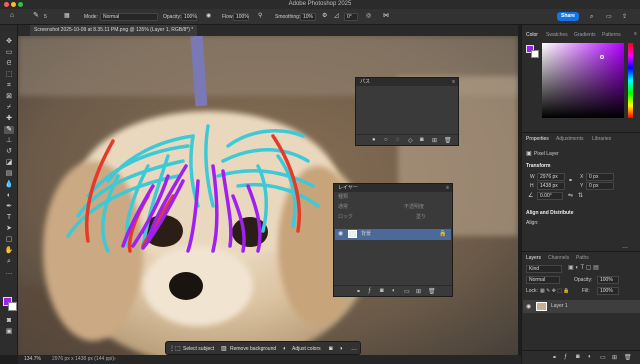  What do you see at coordinates (9, 97) in the screenshot?
I see `frame-tool-icon: ⊠` at bounding box center [9, 97].